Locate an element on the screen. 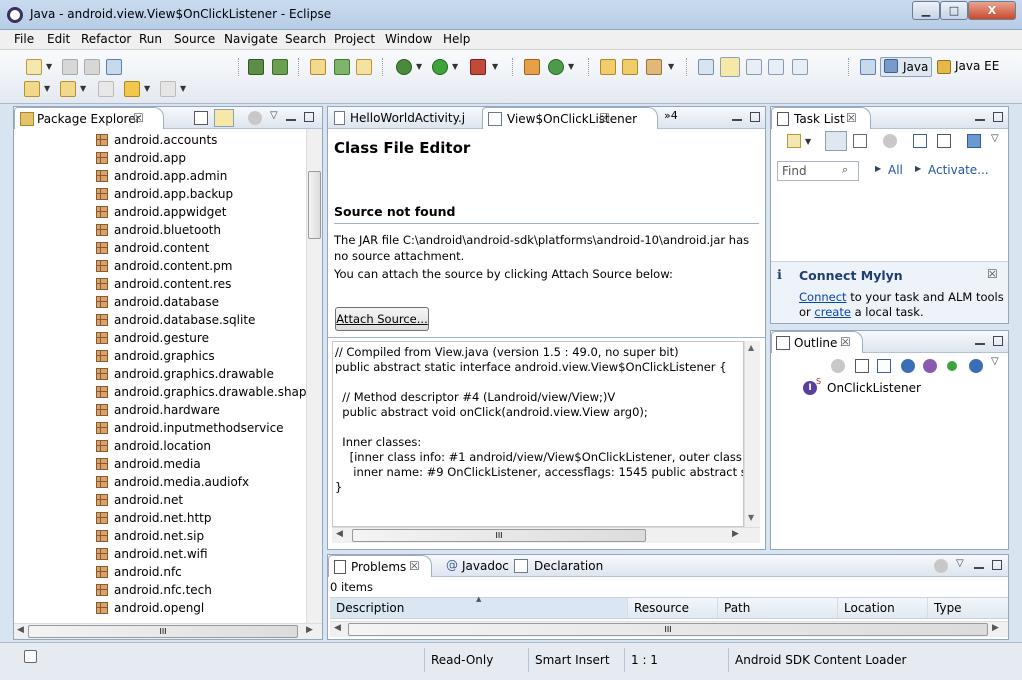  back-arrow-icon is located at coordinates (132, 89).